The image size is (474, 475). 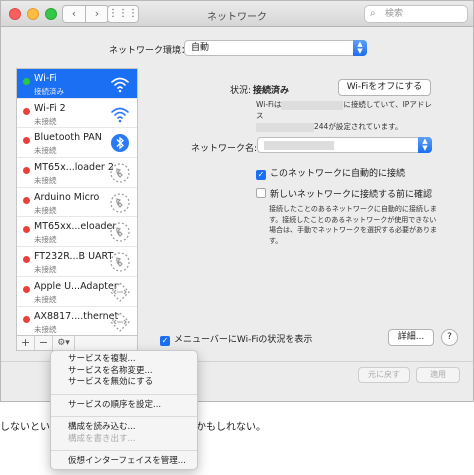 What do you see at coordinates (373, 13) in the screenshot?
I see `search-icon: ⌕` at bounding box center [373, 13].